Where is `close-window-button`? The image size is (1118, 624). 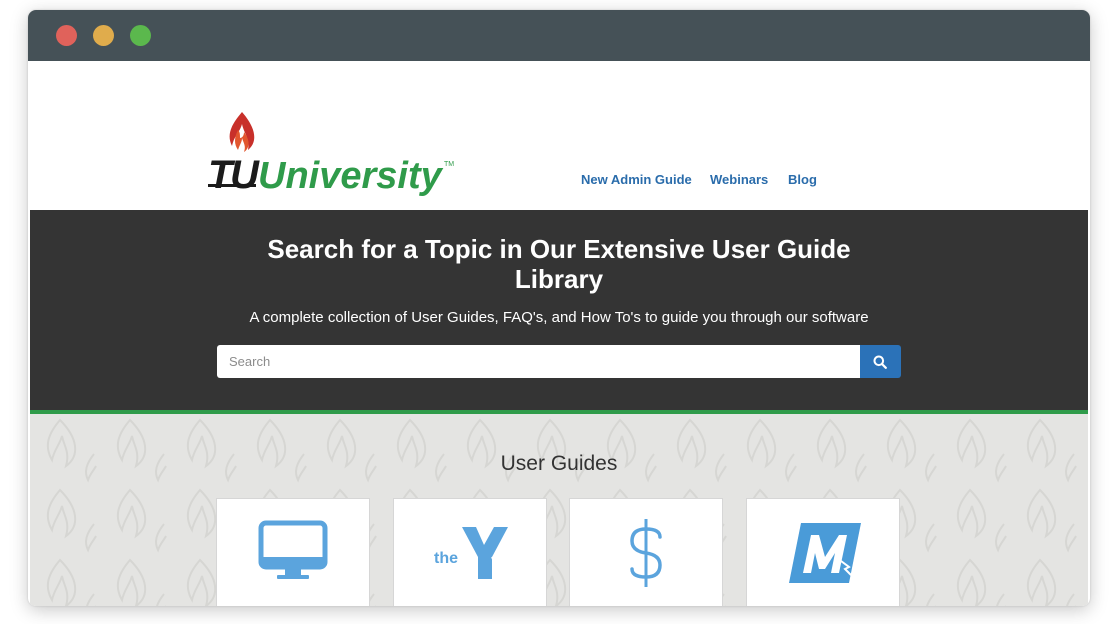 close-window-button is located at coordinates (66, 35).